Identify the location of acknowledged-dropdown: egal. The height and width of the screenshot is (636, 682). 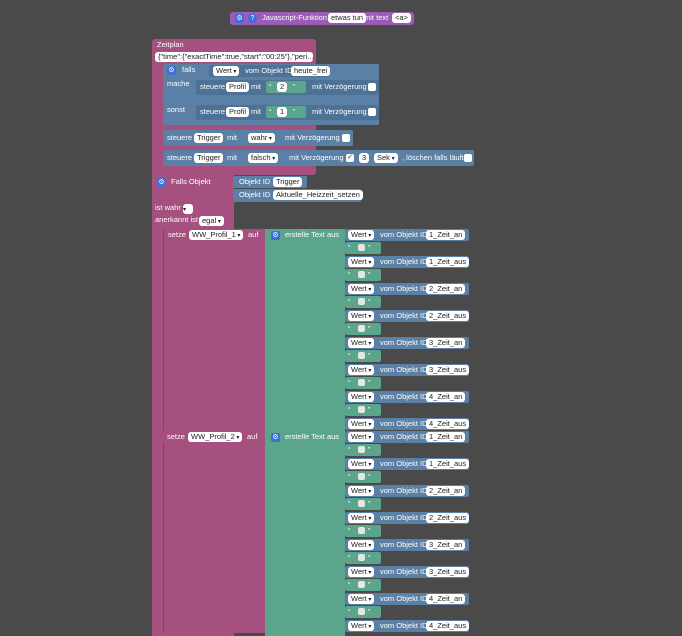
(211, 221).